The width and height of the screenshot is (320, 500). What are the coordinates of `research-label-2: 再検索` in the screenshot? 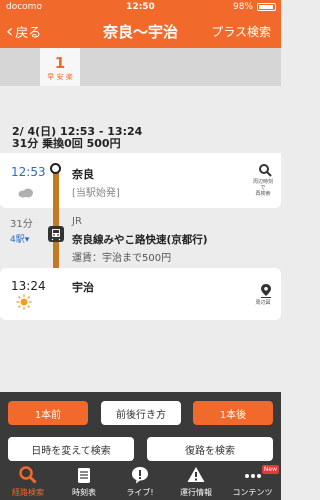 It's located at (263, 194).